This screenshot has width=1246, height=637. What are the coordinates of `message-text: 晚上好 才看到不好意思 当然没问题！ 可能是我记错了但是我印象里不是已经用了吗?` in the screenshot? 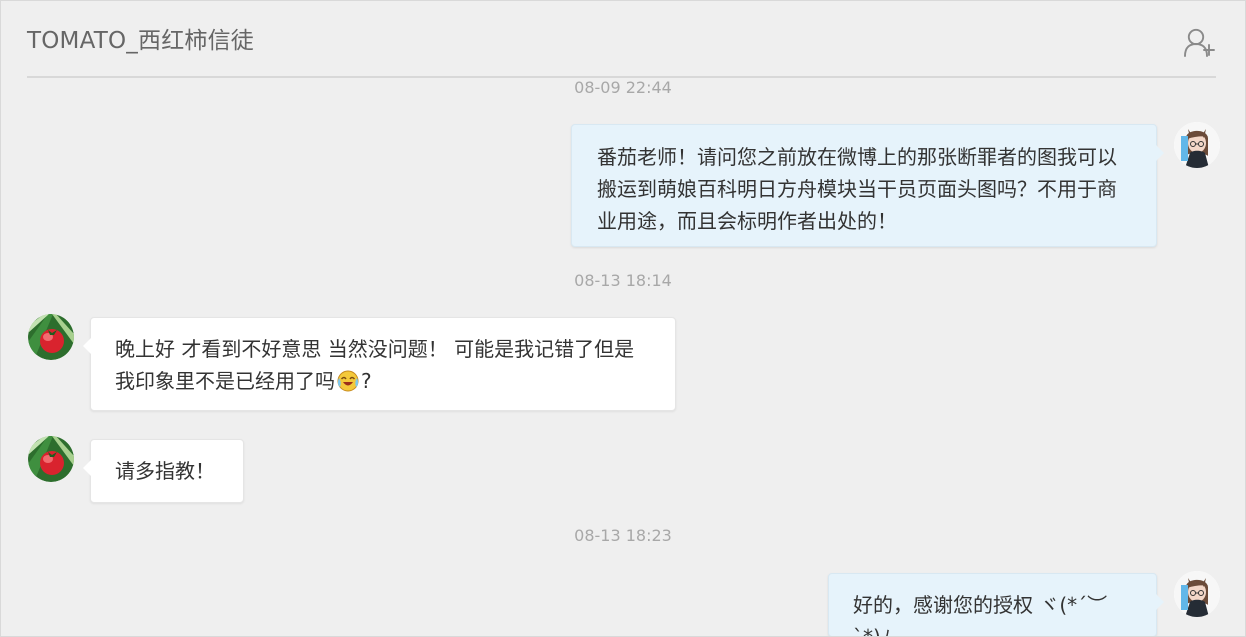 It's located at (383, 365).